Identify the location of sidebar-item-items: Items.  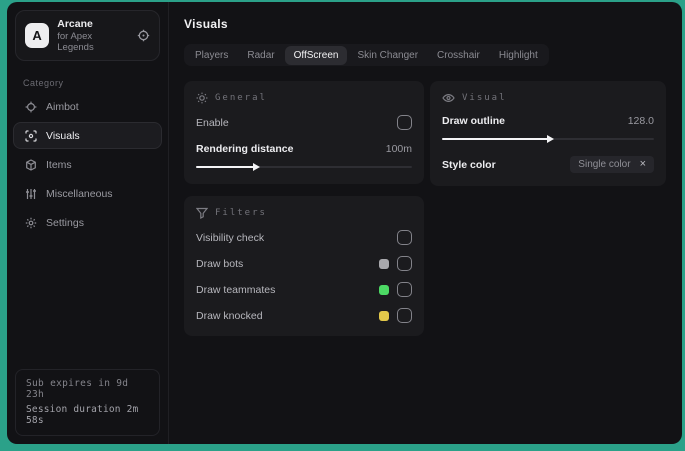
(87, 164).